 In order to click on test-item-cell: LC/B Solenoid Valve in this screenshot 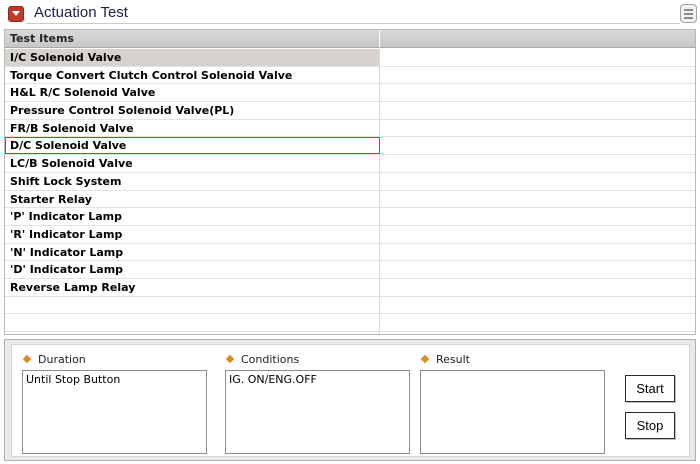, I will do `click(192, 163)`.